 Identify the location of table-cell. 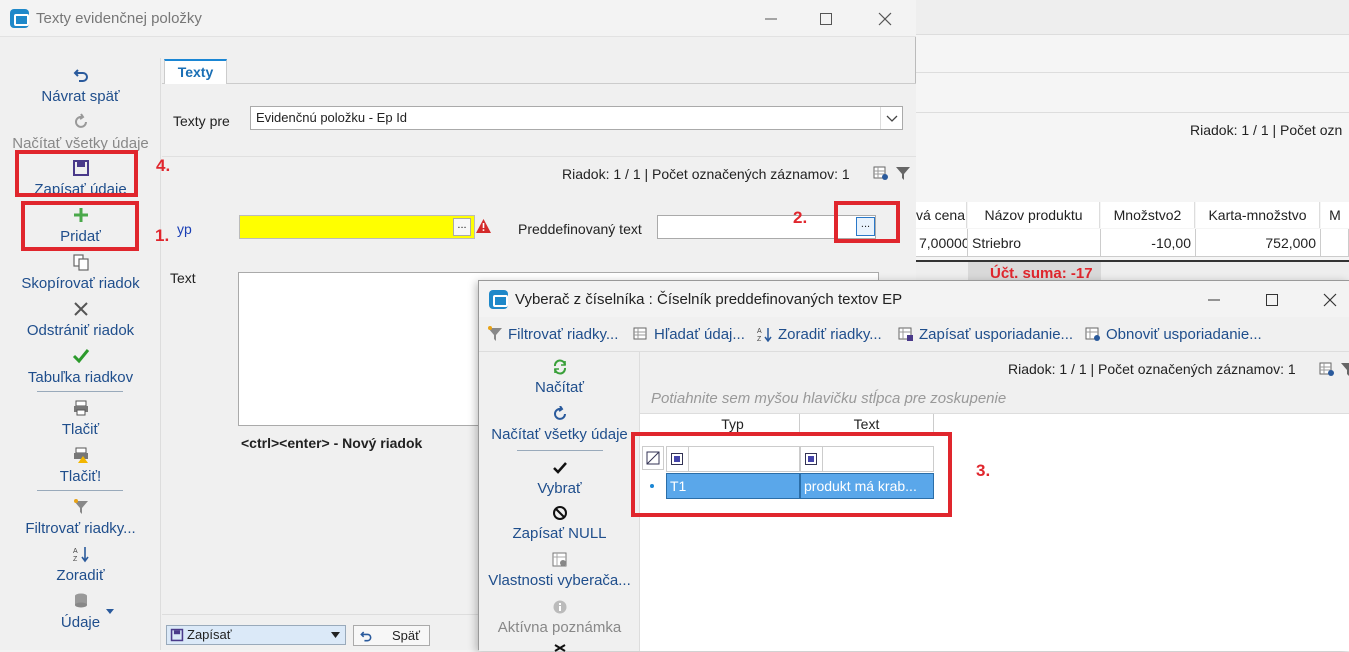
(1335, 243).